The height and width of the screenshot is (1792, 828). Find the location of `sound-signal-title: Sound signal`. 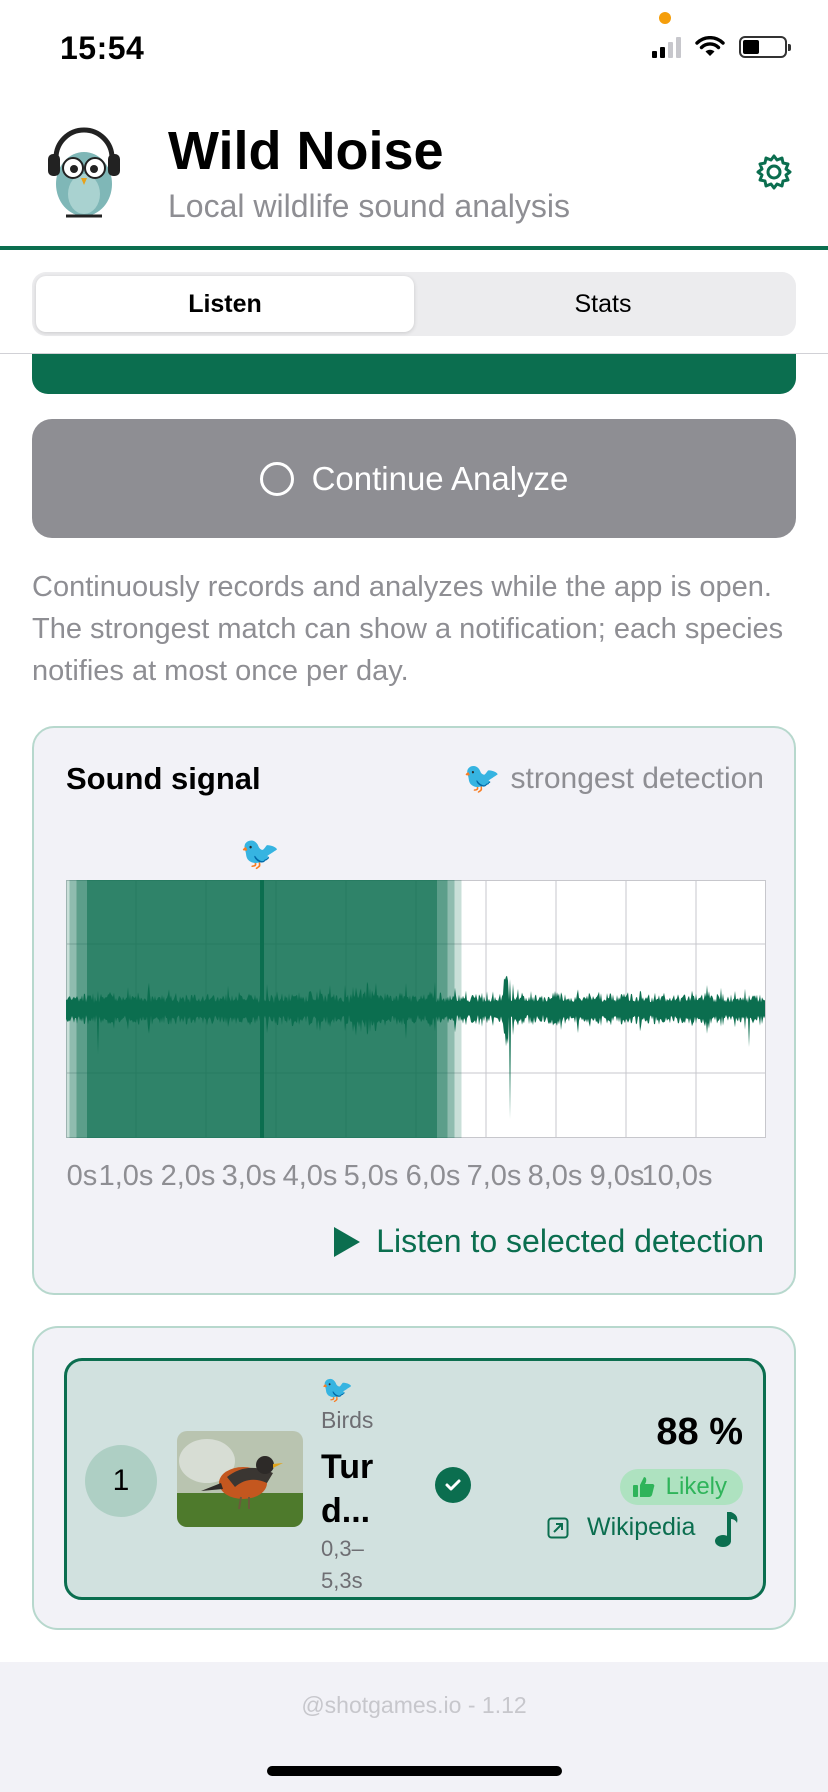

sound-signal-title: Sound signal is located at coordinates (163, 778).